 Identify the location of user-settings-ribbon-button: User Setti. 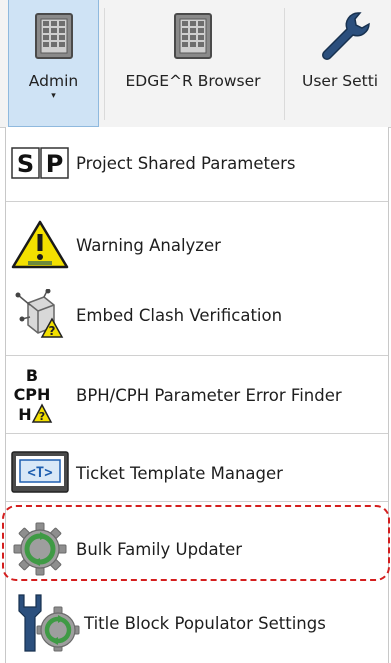
(341, 63).